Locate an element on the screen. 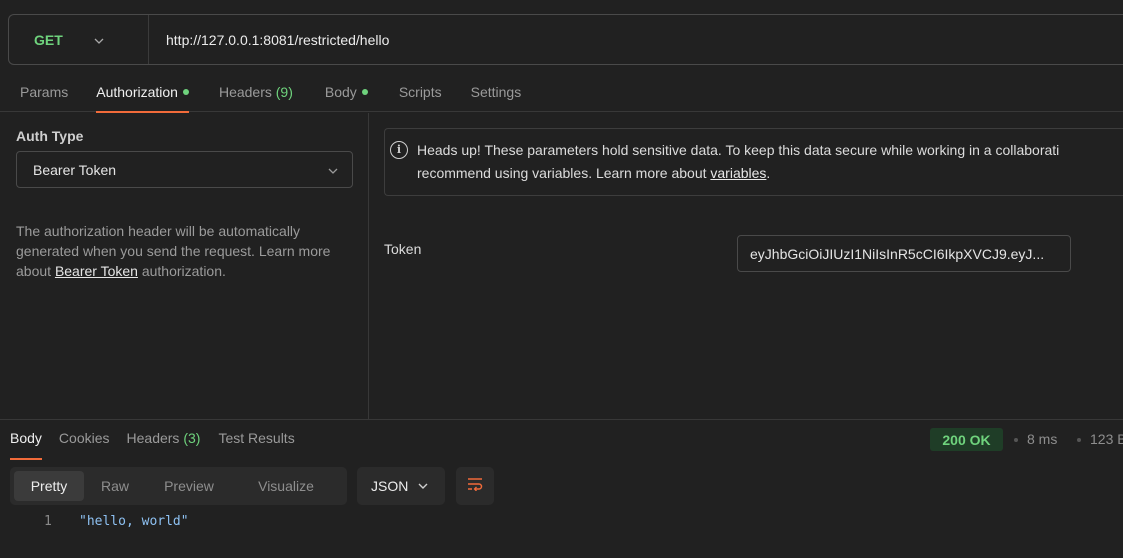 The width and height of the screenshot is (1123, 558). tab-label: Cookies is located at coordinates (84, 438).